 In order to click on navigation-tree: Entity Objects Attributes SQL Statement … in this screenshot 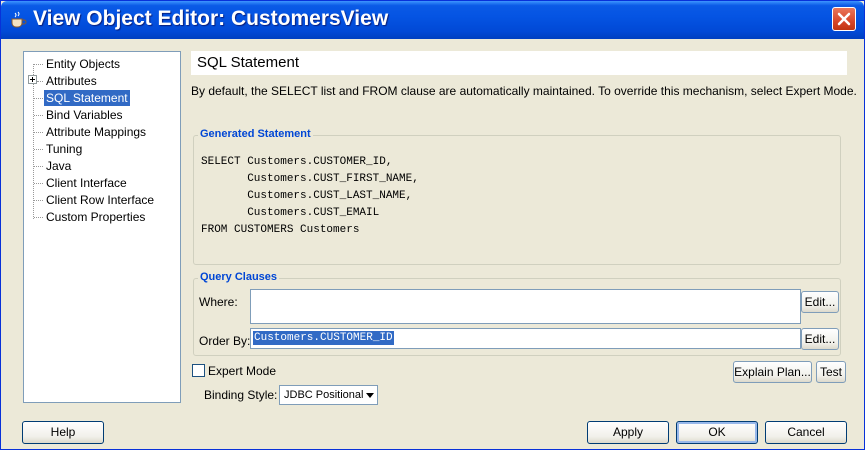, I will do `click(102, 227)`.